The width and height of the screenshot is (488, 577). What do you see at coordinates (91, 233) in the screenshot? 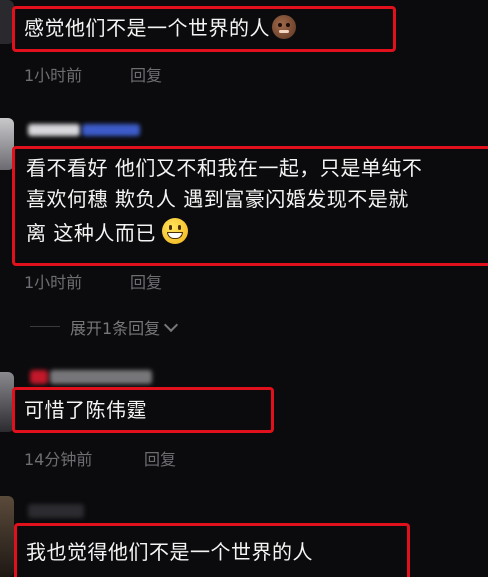
I see `comment-text-label: 离 这种人而已` at bounding box center [91, 233].